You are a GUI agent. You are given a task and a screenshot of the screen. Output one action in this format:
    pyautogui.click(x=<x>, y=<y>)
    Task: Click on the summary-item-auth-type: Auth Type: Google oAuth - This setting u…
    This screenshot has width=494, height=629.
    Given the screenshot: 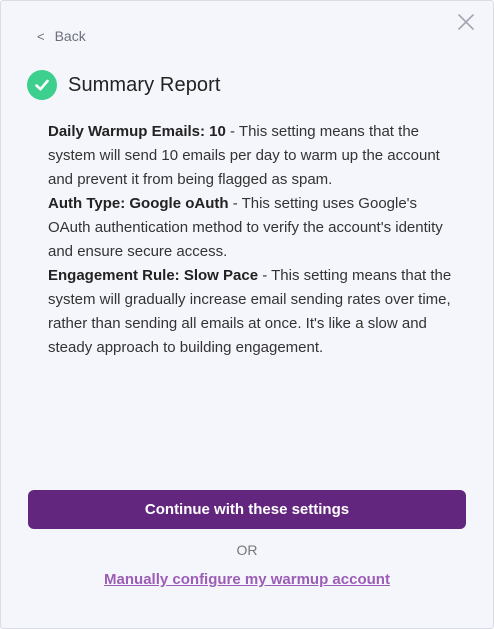 What is the action you would take?
    pyautogui.click(x=254, y=228)
    